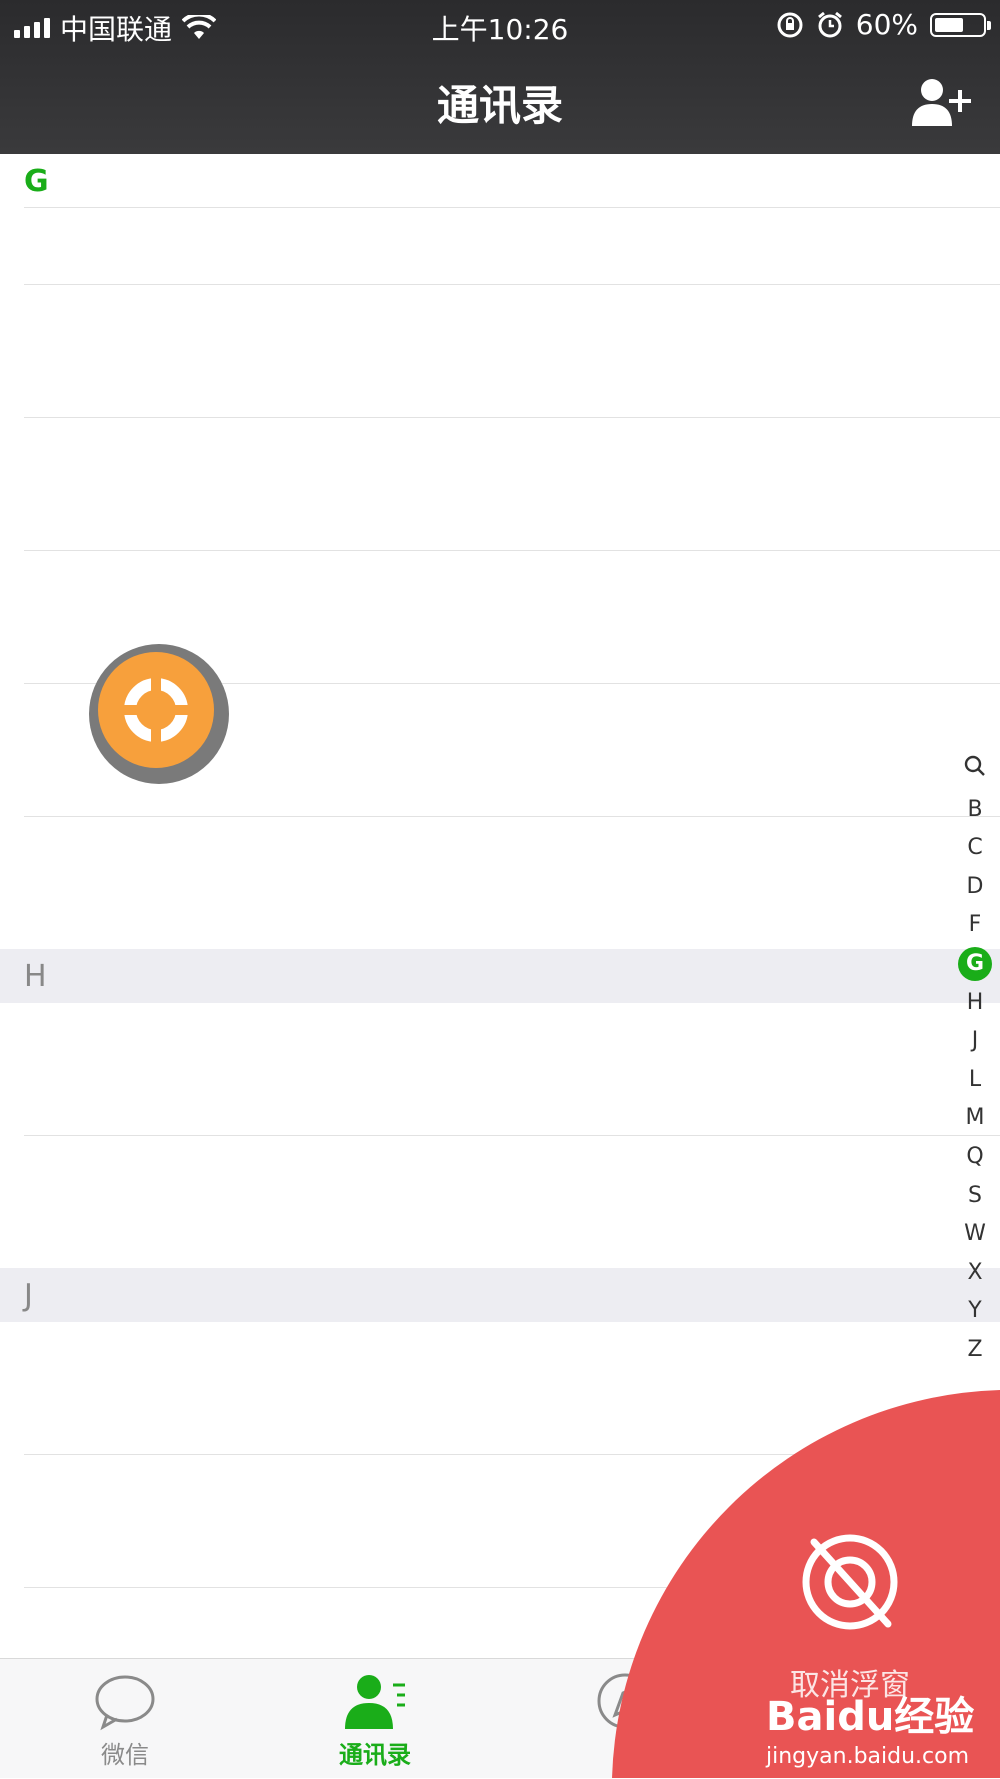 The image size is (1000, 1779). What do you see at coordinates (975, 1041) in the screenshot?
I see `index-letter-j: J` at bounding box center [975, 1041].